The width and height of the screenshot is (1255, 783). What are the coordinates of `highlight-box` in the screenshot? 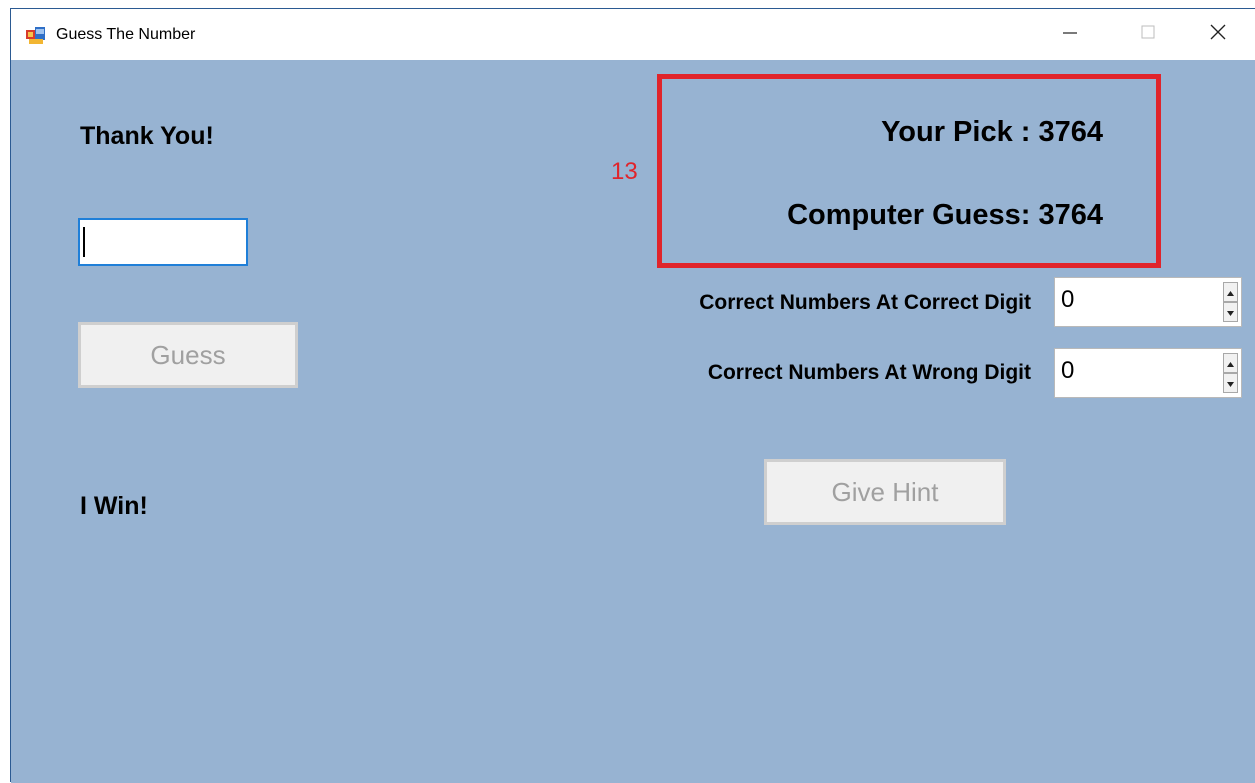 It's located at (909, 171).